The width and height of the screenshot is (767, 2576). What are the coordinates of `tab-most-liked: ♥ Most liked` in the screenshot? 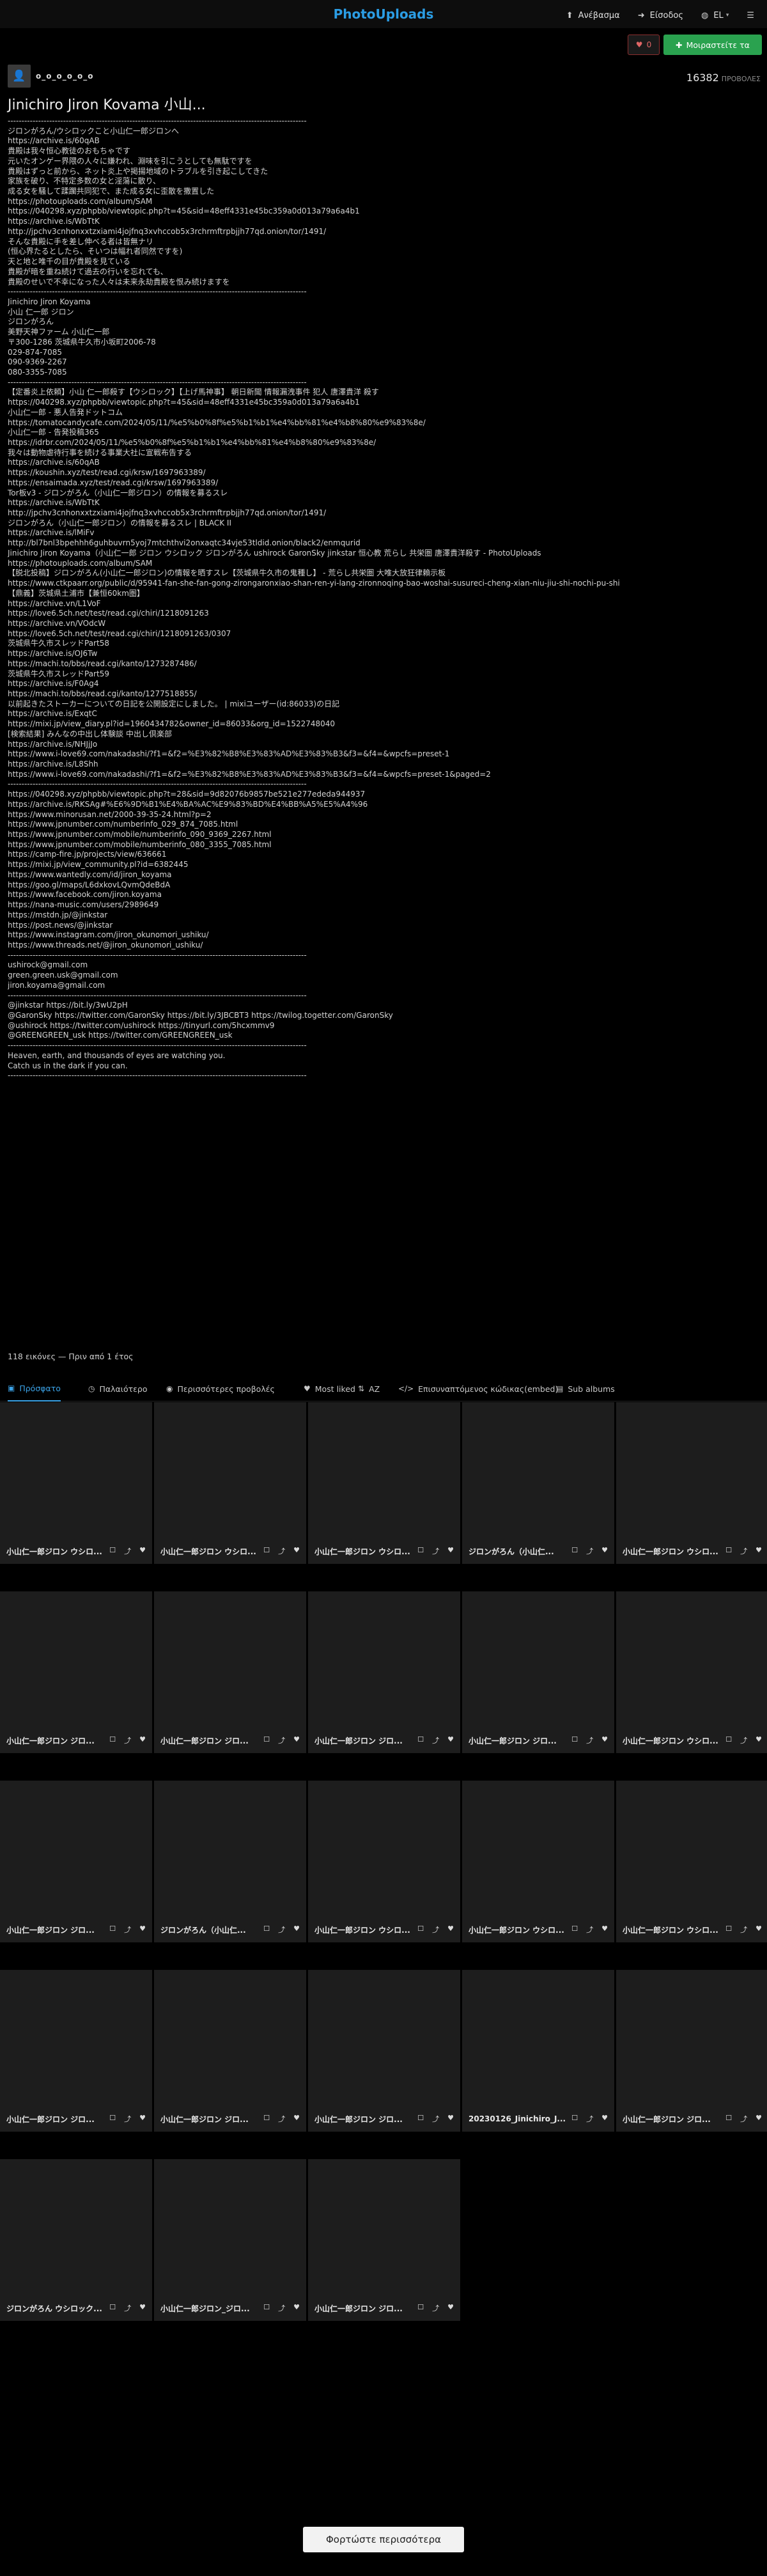 It's located at (329, 1388).